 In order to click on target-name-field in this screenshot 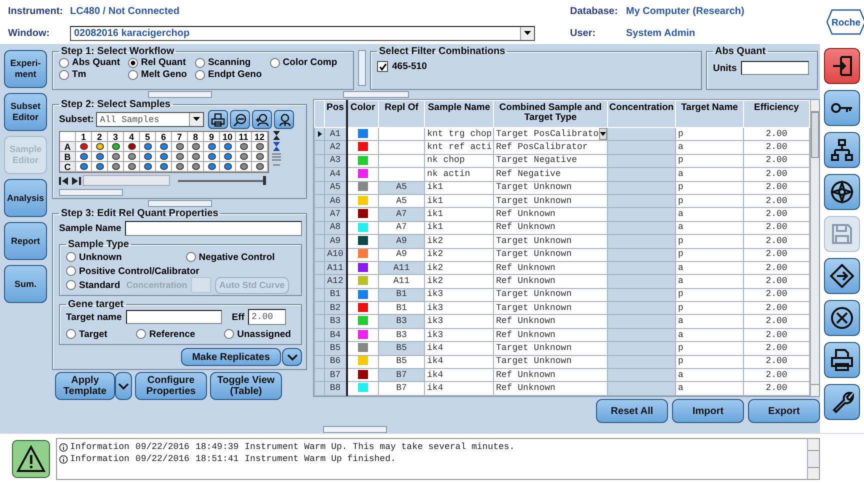, I will do `click(174, 317)`.